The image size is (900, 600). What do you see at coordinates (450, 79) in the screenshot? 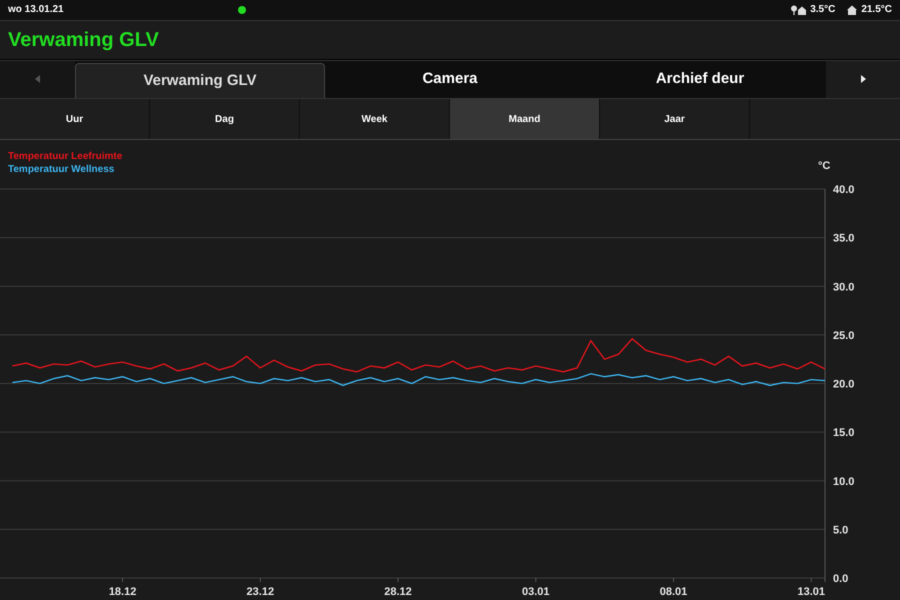
I see `tab: Camera` at bounding box center [450, 79].